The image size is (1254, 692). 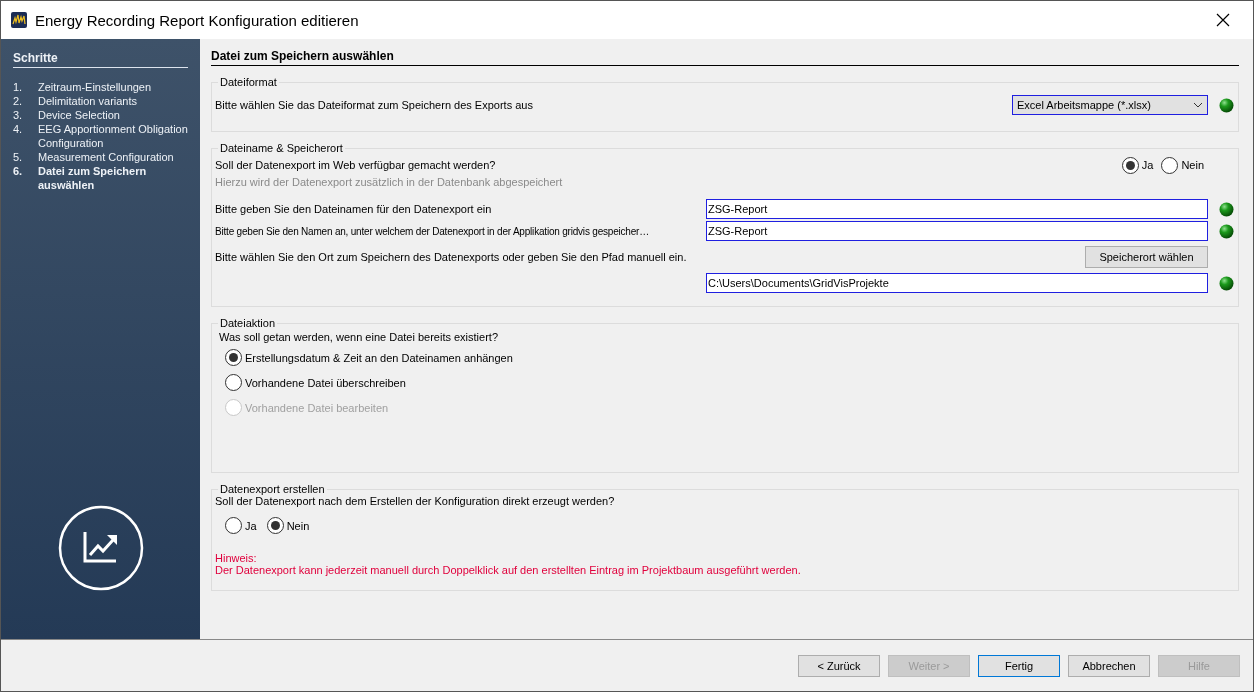 I want to click on step-item: 5. Measurement Configuration, so click(x=94, y=157).